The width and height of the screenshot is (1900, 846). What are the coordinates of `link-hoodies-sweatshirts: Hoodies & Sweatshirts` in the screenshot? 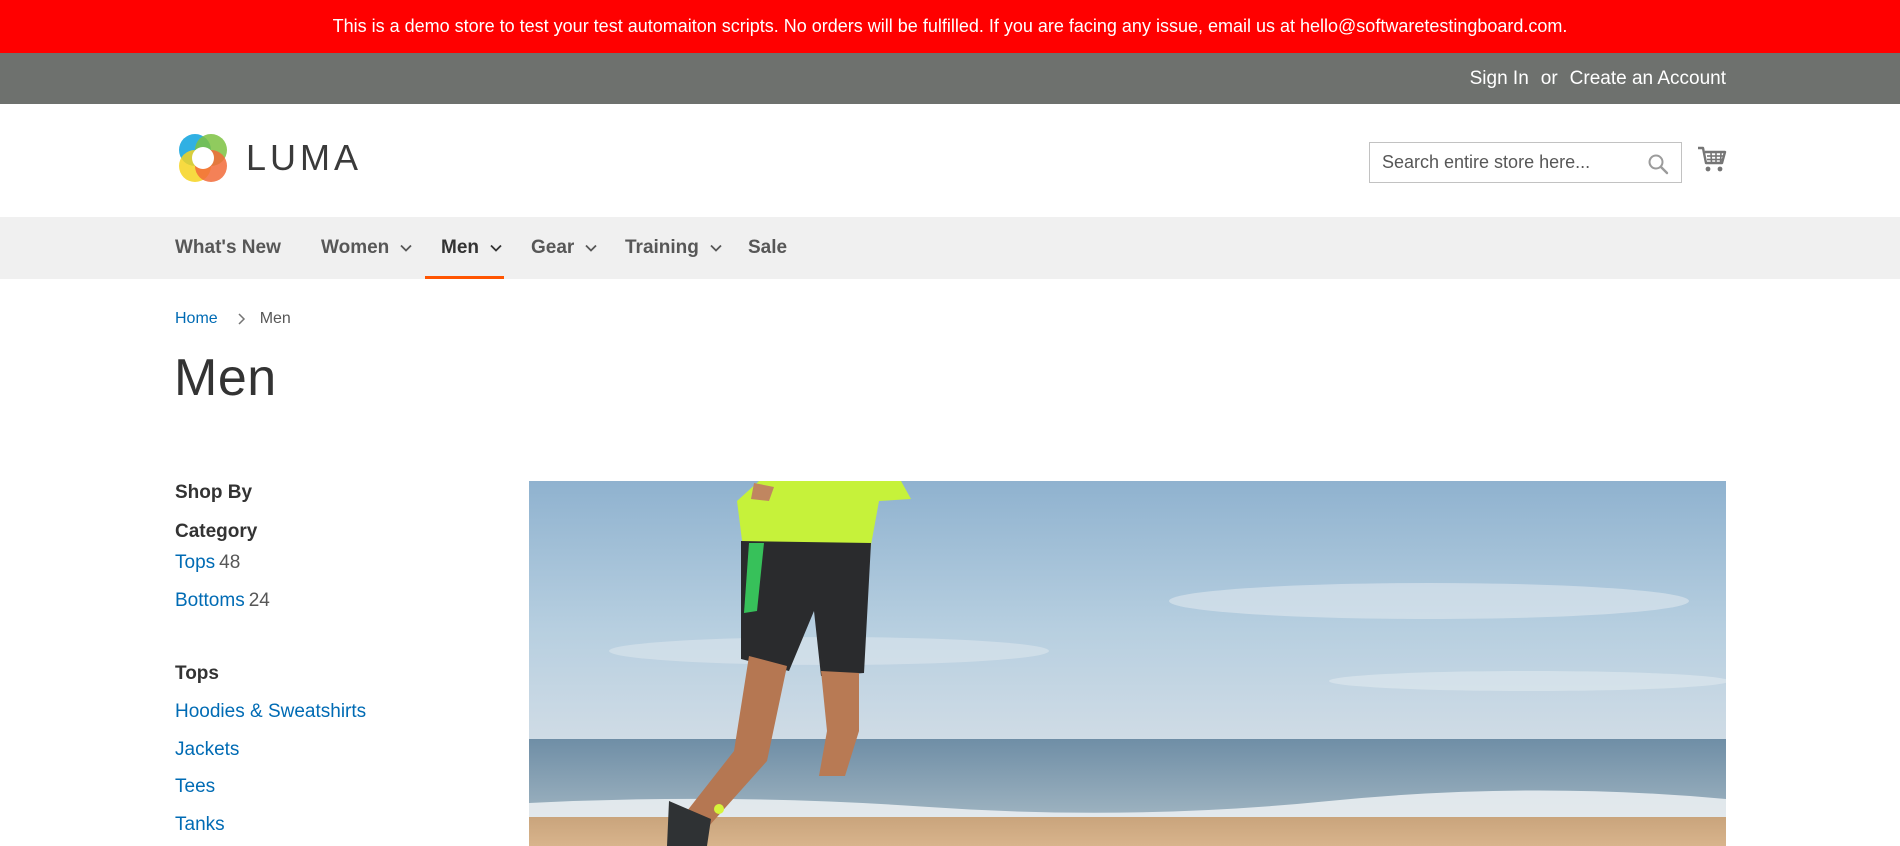 It's located at (270, 712).